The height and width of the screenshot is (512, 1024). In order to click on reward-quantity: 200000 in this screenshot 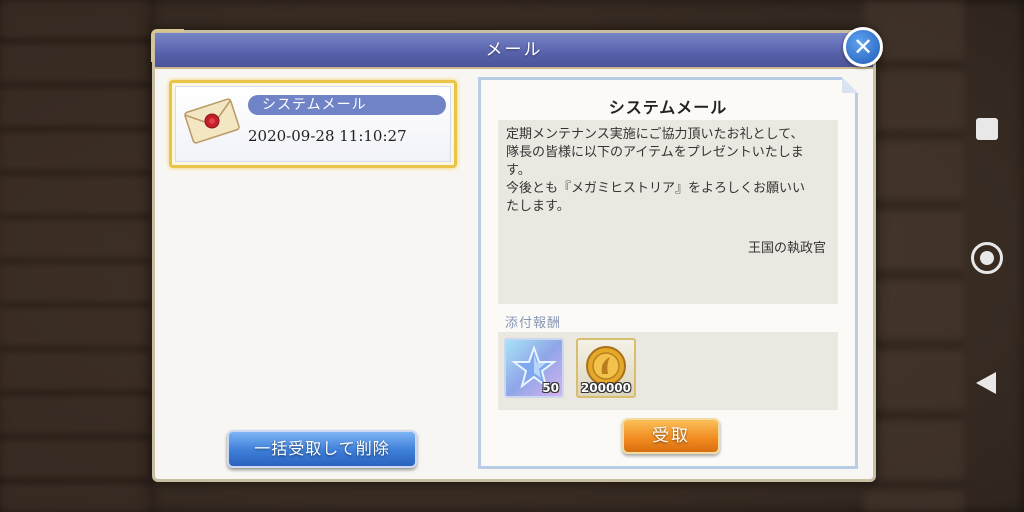, I will do `click(605, 388)`.